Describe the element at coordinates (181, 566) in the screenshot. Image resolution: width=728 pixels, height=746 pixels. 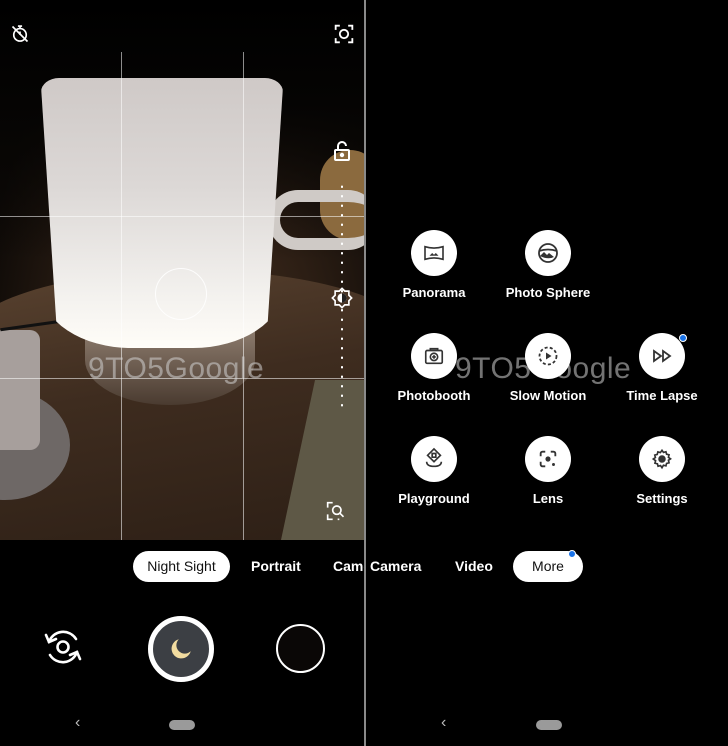
I see `mode-night-sight: Night Sight` at that location.